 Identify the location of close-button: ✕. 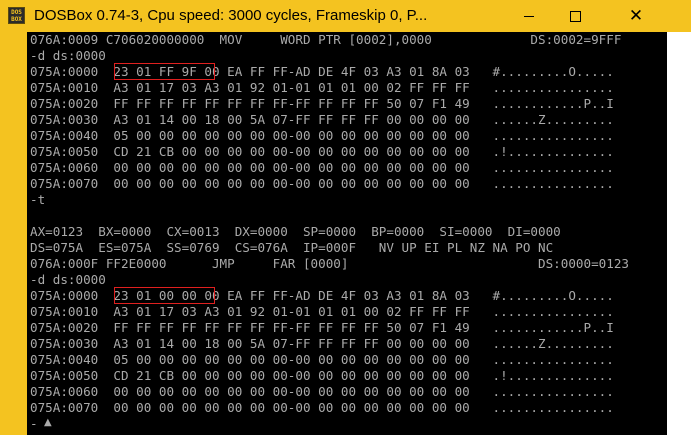
(636, 16).